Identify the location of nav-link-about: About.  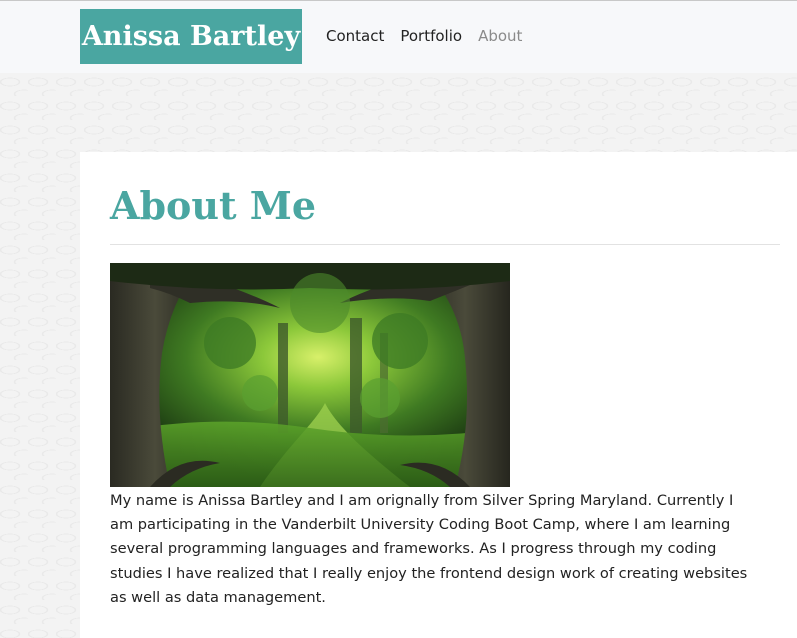
(500, 36).